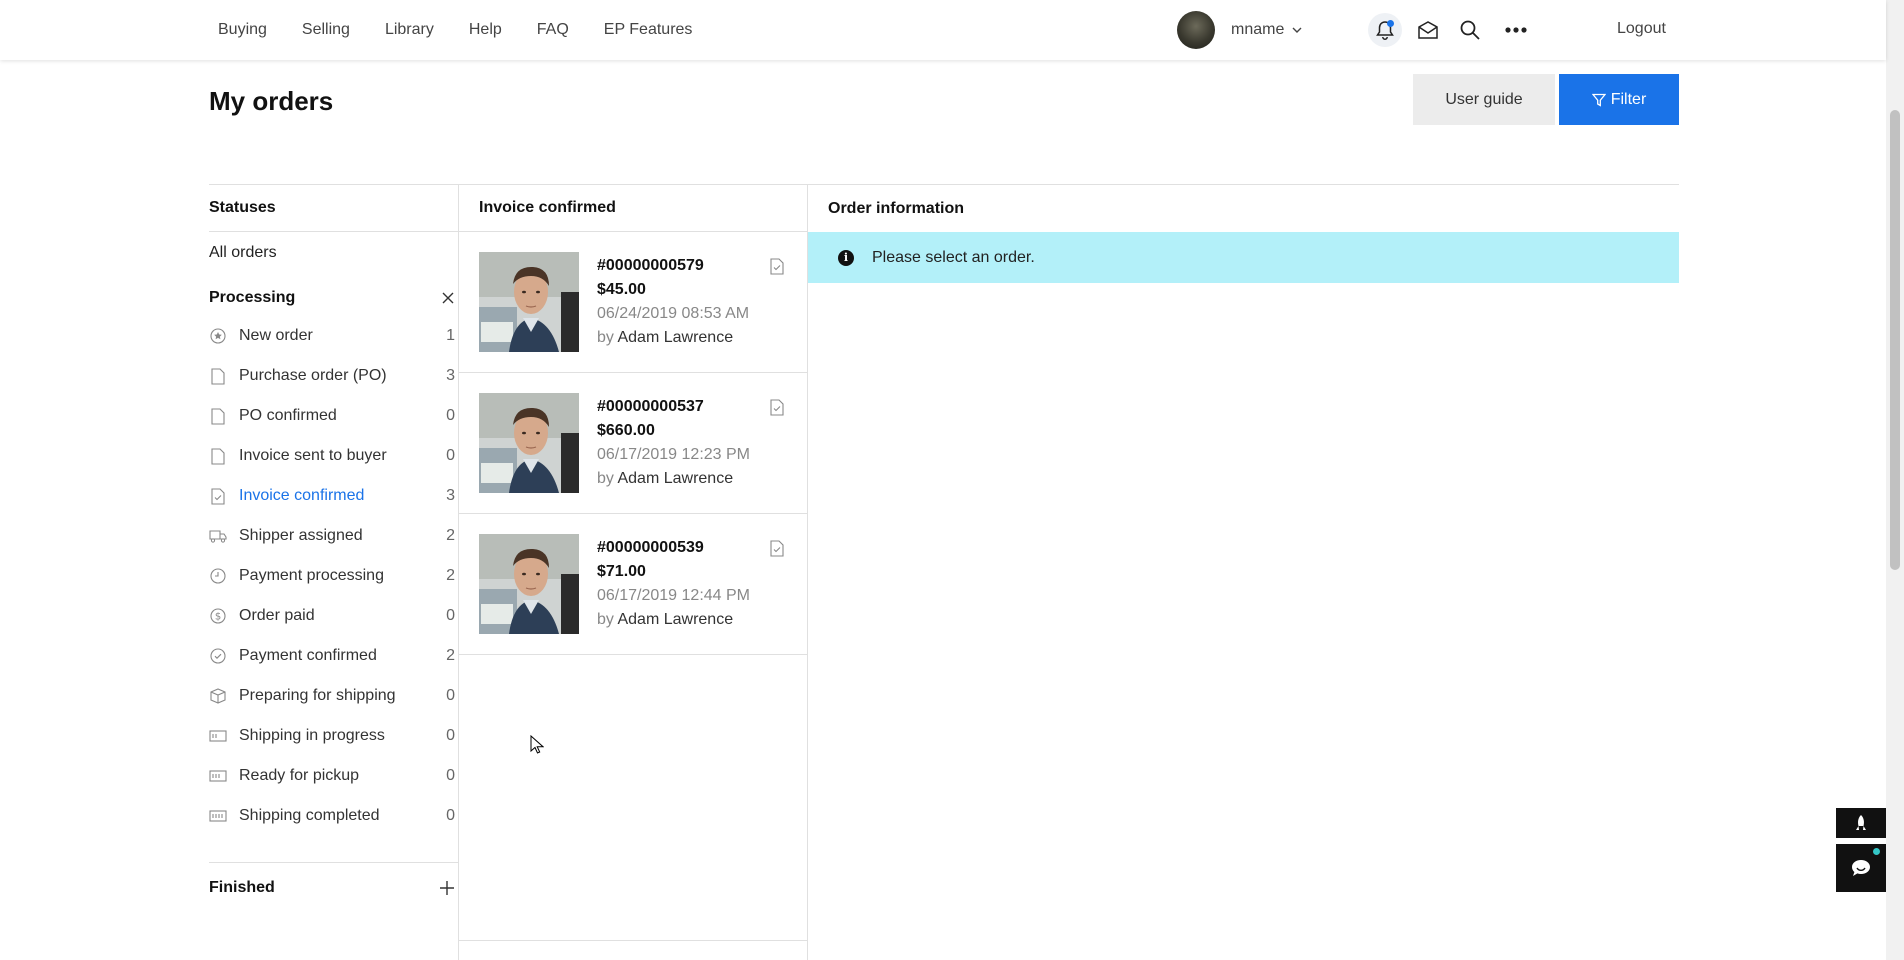  What do you see at coordinates (311, 575) in the screenshot?
I see `status-label: Payment processing` at bounding box center [311, 575].